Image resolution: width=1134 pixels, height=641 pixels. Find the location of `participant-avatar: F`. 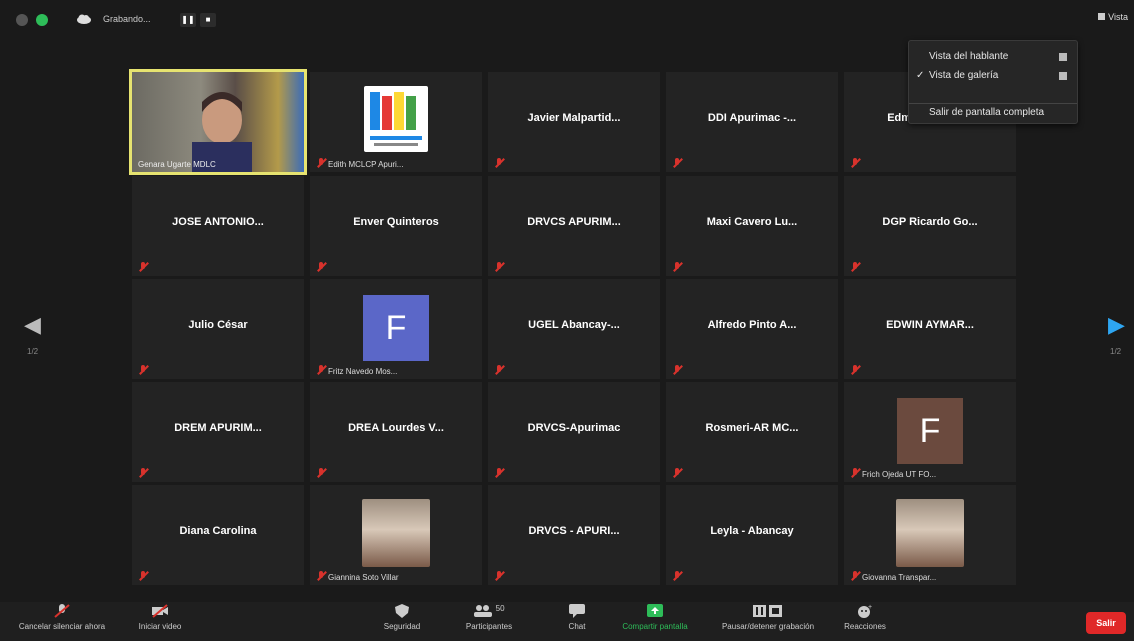

participant-avatar: F is located at coordinates (396, 328).